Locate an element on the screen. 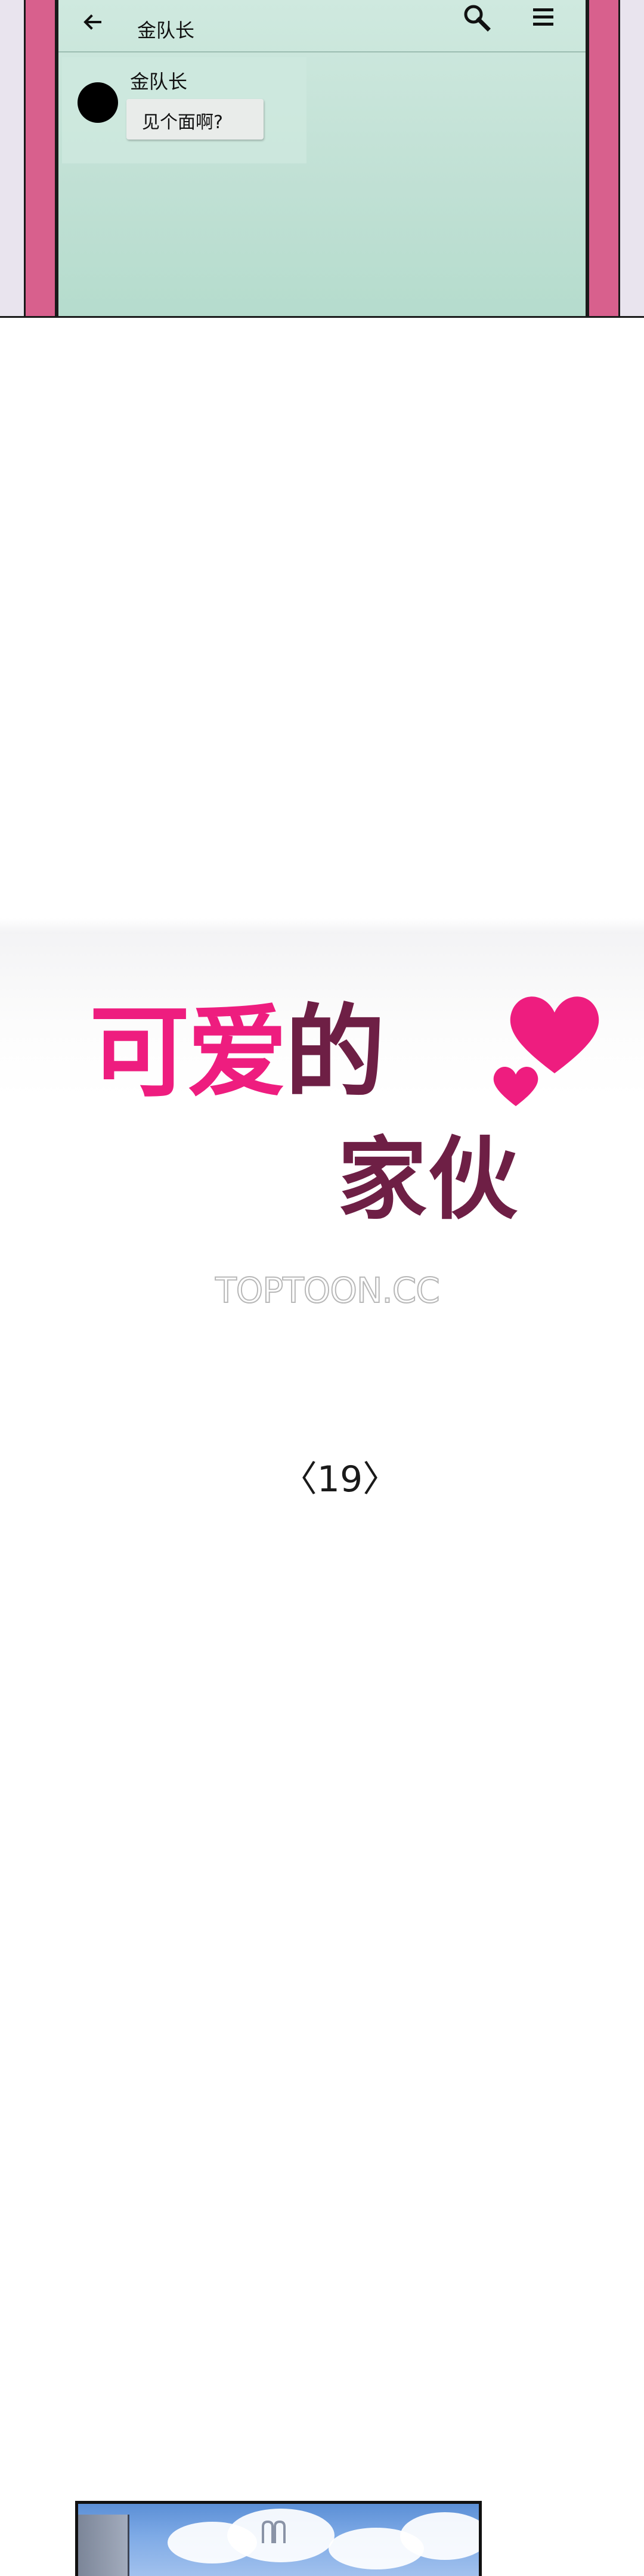 This screenshot has width=644, height=2576. phone-bezel-right is located at coordinates (615, 158).